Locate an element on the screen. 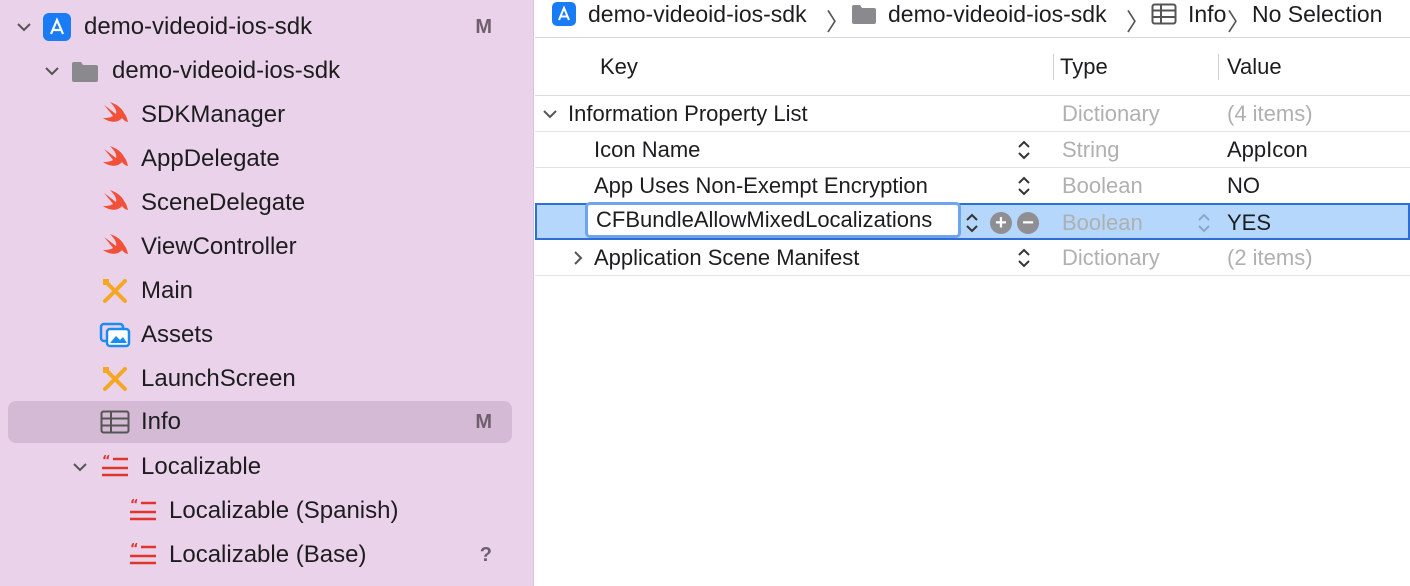 The height and width of the screenshot is (586, 1410). nav-item-label: Assets is located at coordinates (177, 334).